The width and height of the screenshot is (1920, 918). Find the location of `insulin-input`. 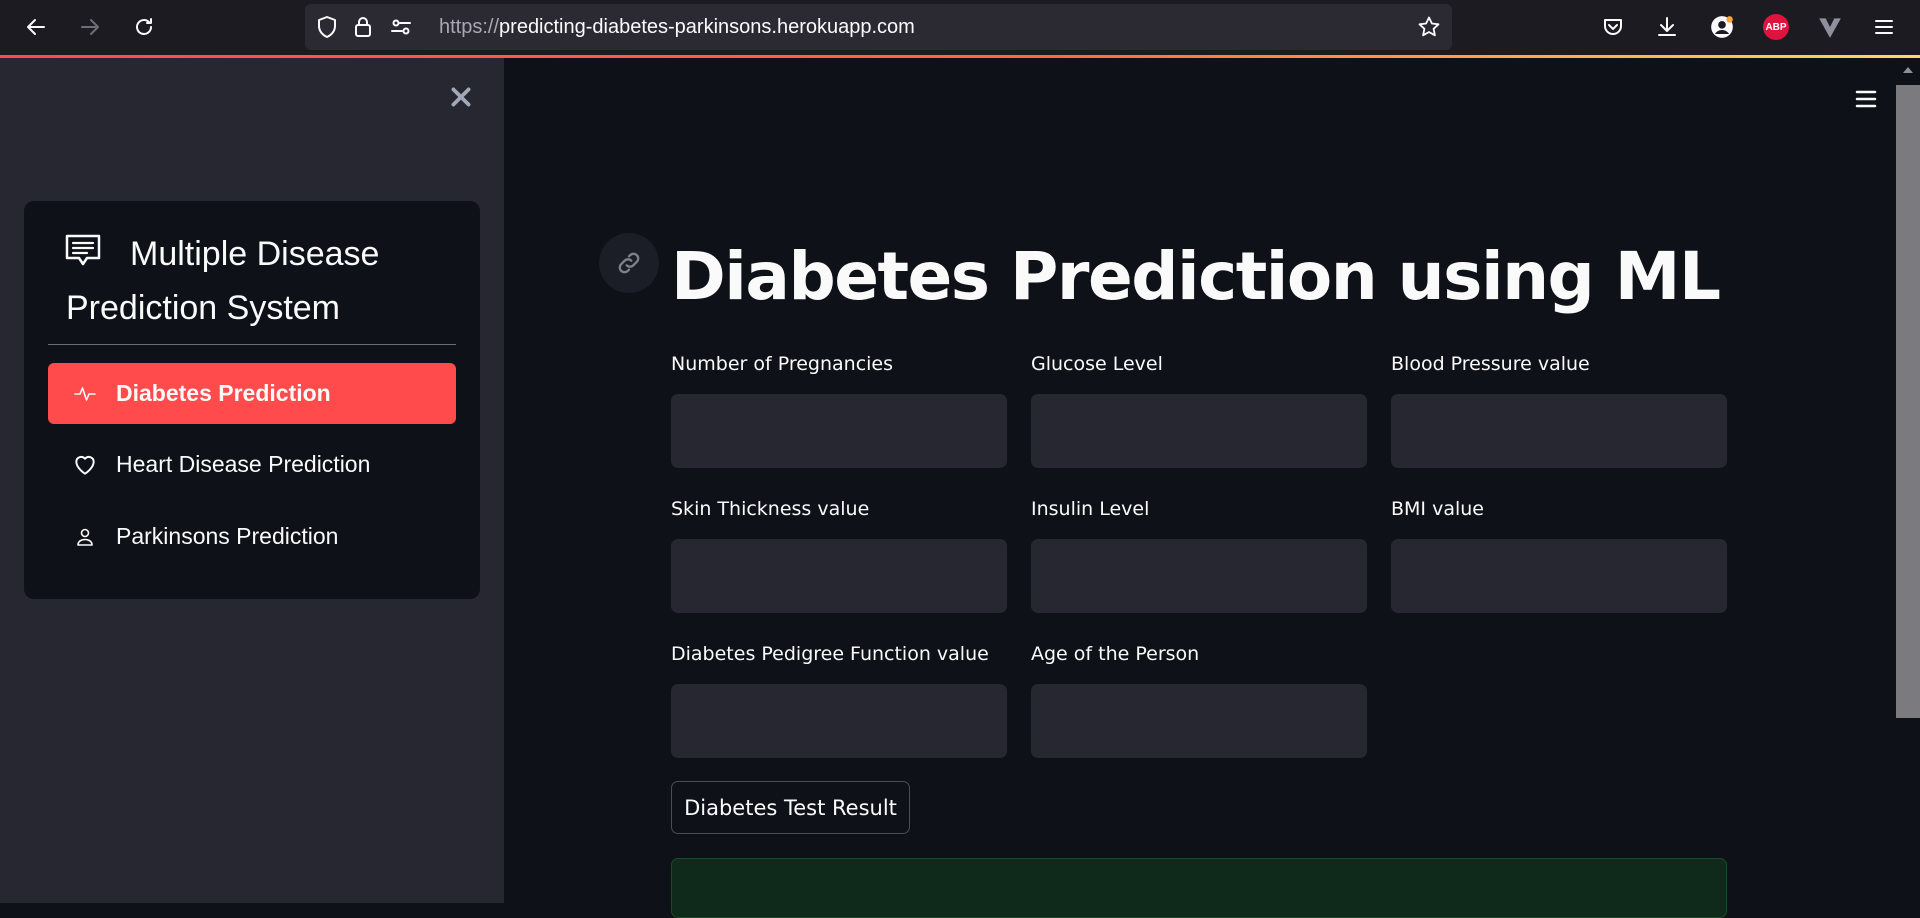

insulin-input is located at coordinates (1199, 576).